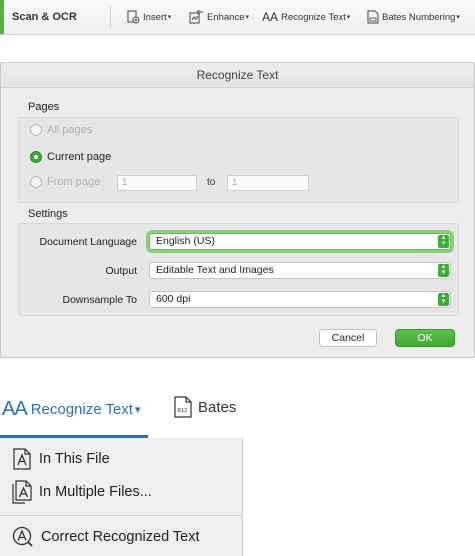 The image size is (475, 556). I want to click on radio-all-pages: All pages, so click(61, 130).